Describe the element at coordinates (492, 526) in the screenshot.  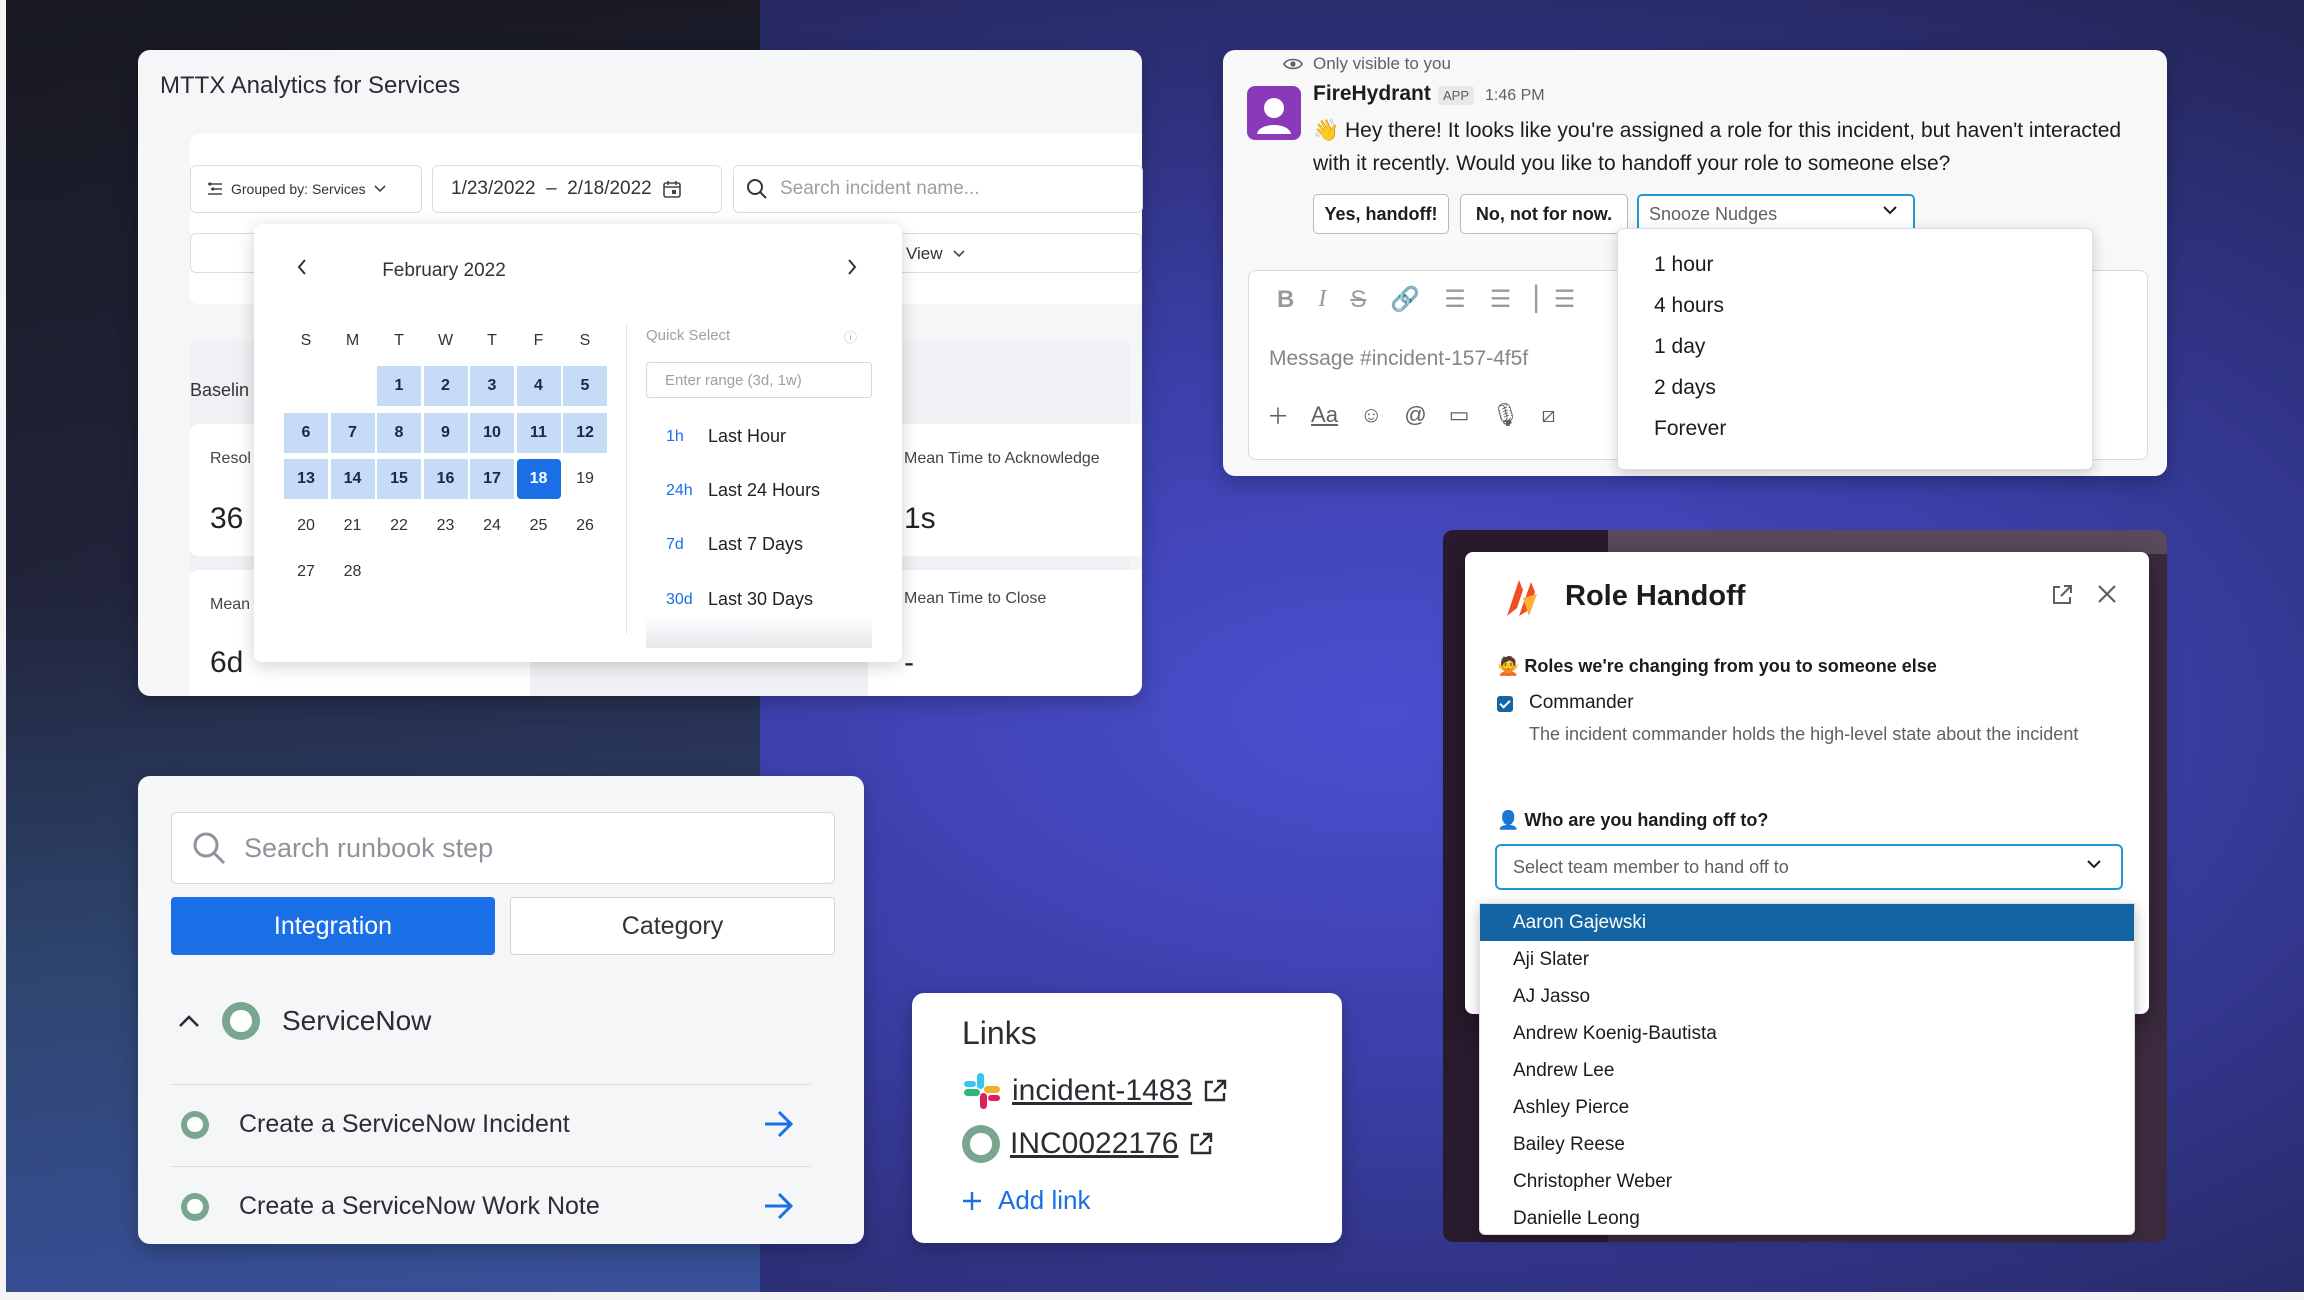
I see `calendar-day: 24` at that location.